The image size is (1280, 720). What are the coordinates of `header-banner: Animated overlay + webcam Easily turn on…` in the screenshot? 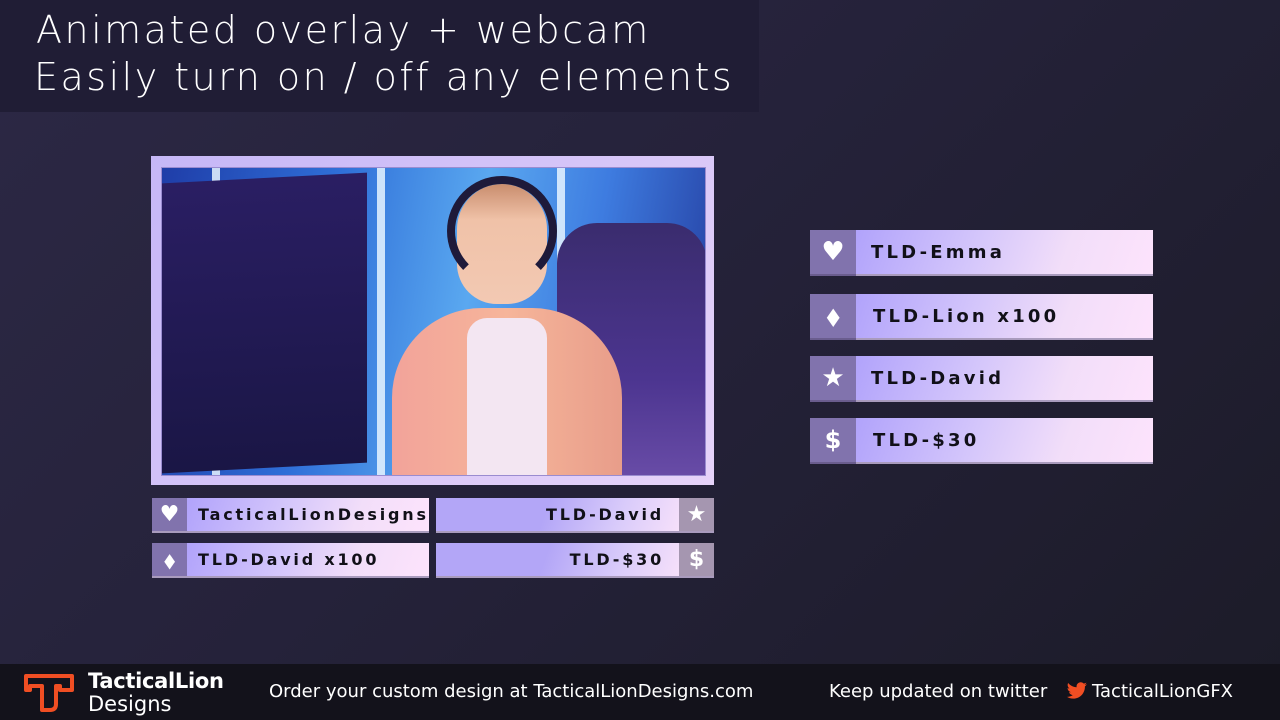 It's located at (379, 56).